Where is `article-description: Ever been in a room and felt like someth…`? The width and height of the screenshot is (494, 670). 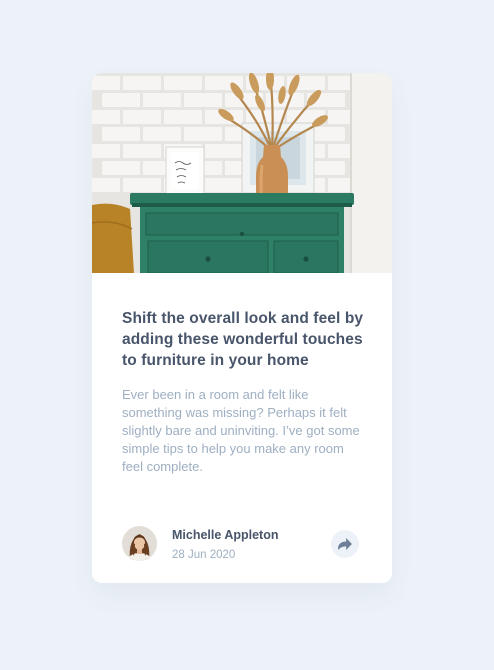
article-description: Ever been in a room and felt like someth… is located at coordinates (241, 430).